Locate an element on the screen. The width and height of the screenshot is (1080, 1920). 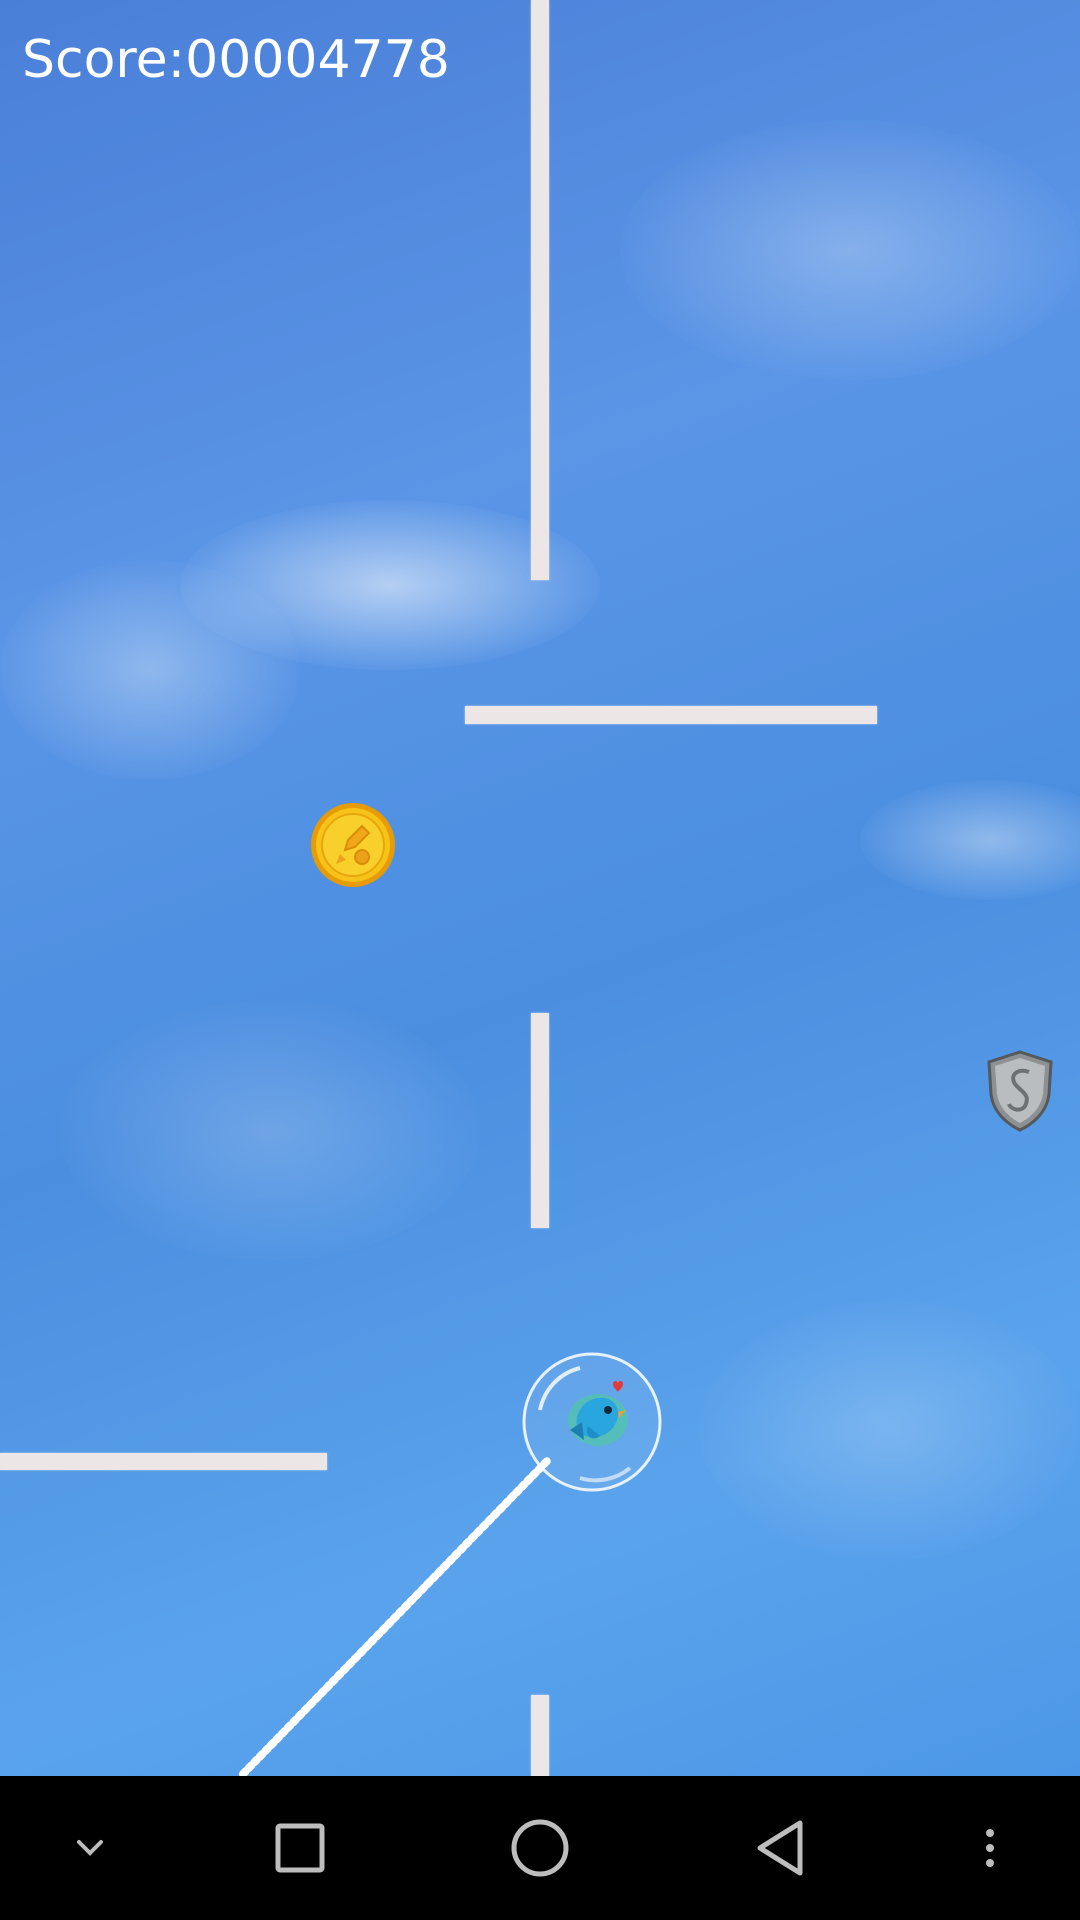
nav-home-button is located at coordinates (540, 1848).